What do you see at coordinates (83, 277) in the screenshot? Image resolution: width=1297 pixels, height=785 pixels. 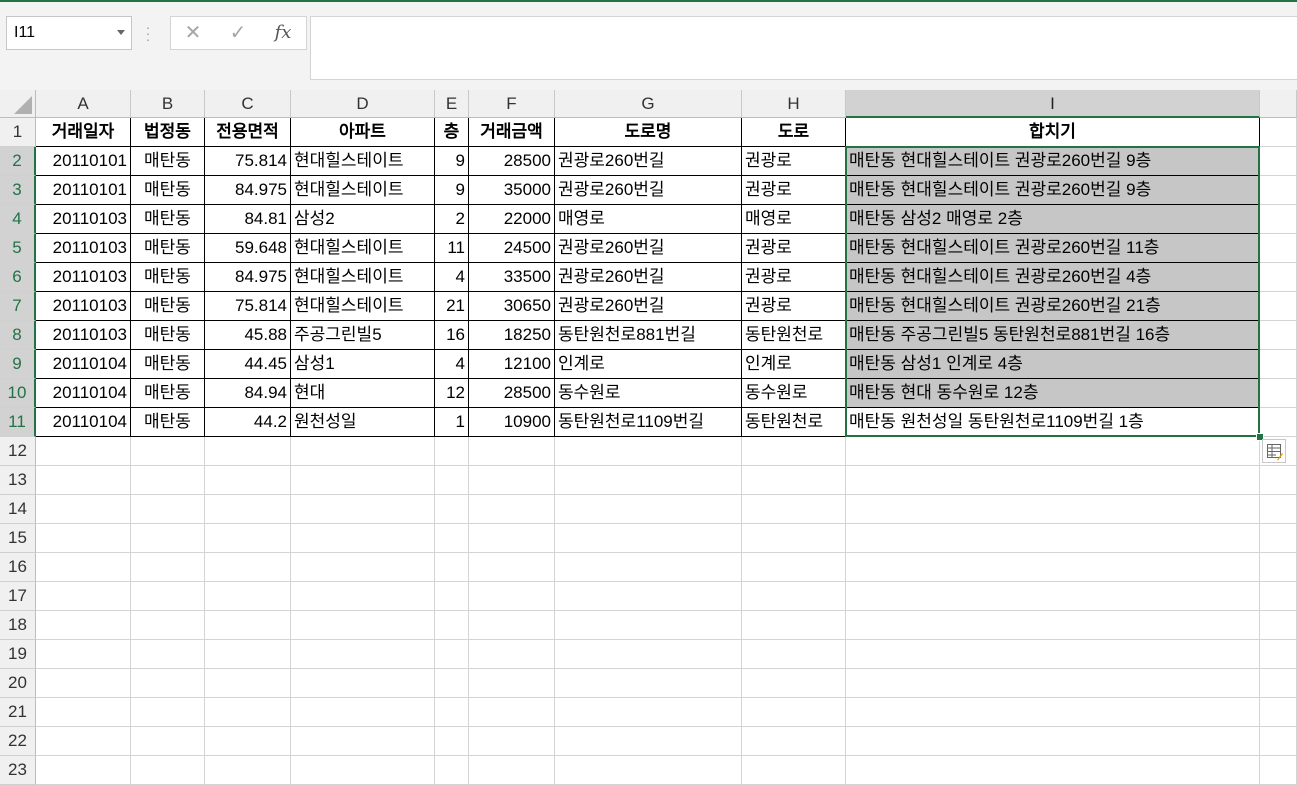 I see `cell-a6: 20110103` at bounding box center [83, 277].